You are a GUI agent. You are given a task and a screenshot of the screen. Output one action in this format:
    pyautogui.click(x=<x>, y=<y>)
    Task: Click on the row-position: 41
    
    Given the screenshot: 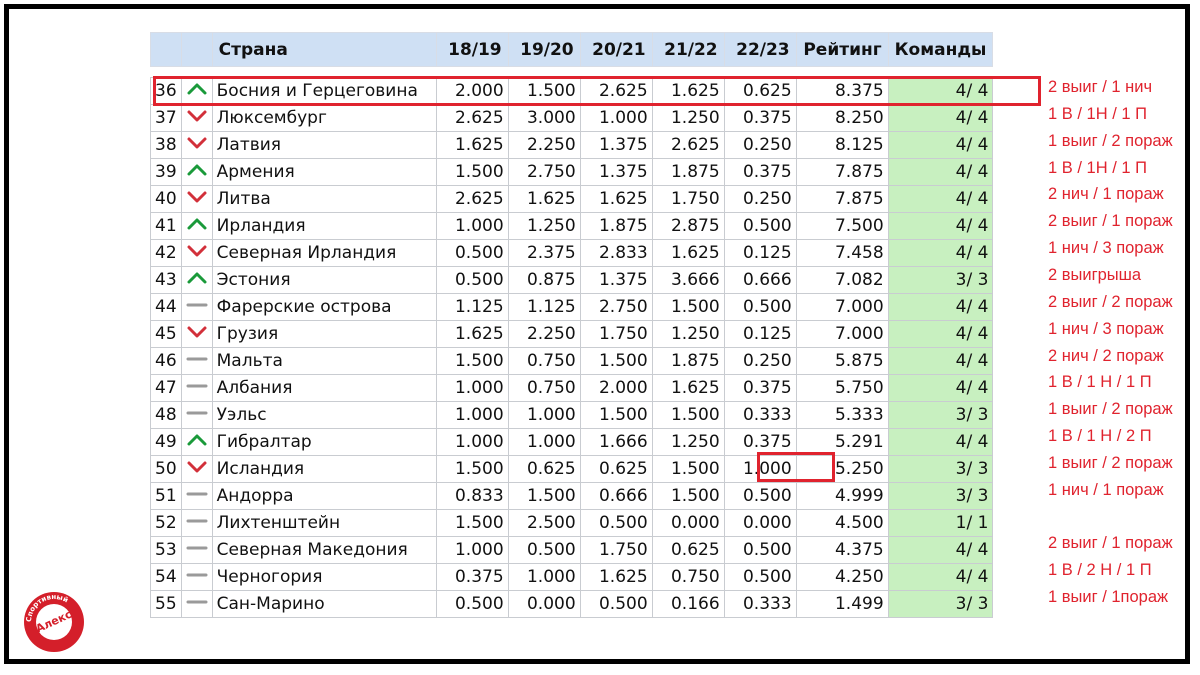 What is the action you would take?
    pyautogui.click(x=166, y=226)
    